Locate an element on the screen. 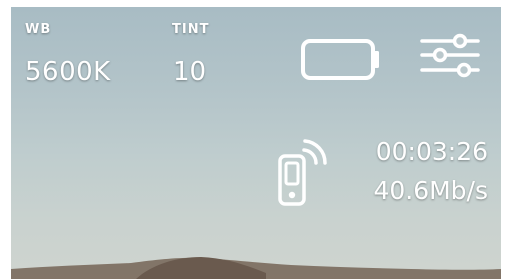 The width and height of the screenshot is (507, 279). timecode: 00:03:26 is located at coordinates (431, 151).